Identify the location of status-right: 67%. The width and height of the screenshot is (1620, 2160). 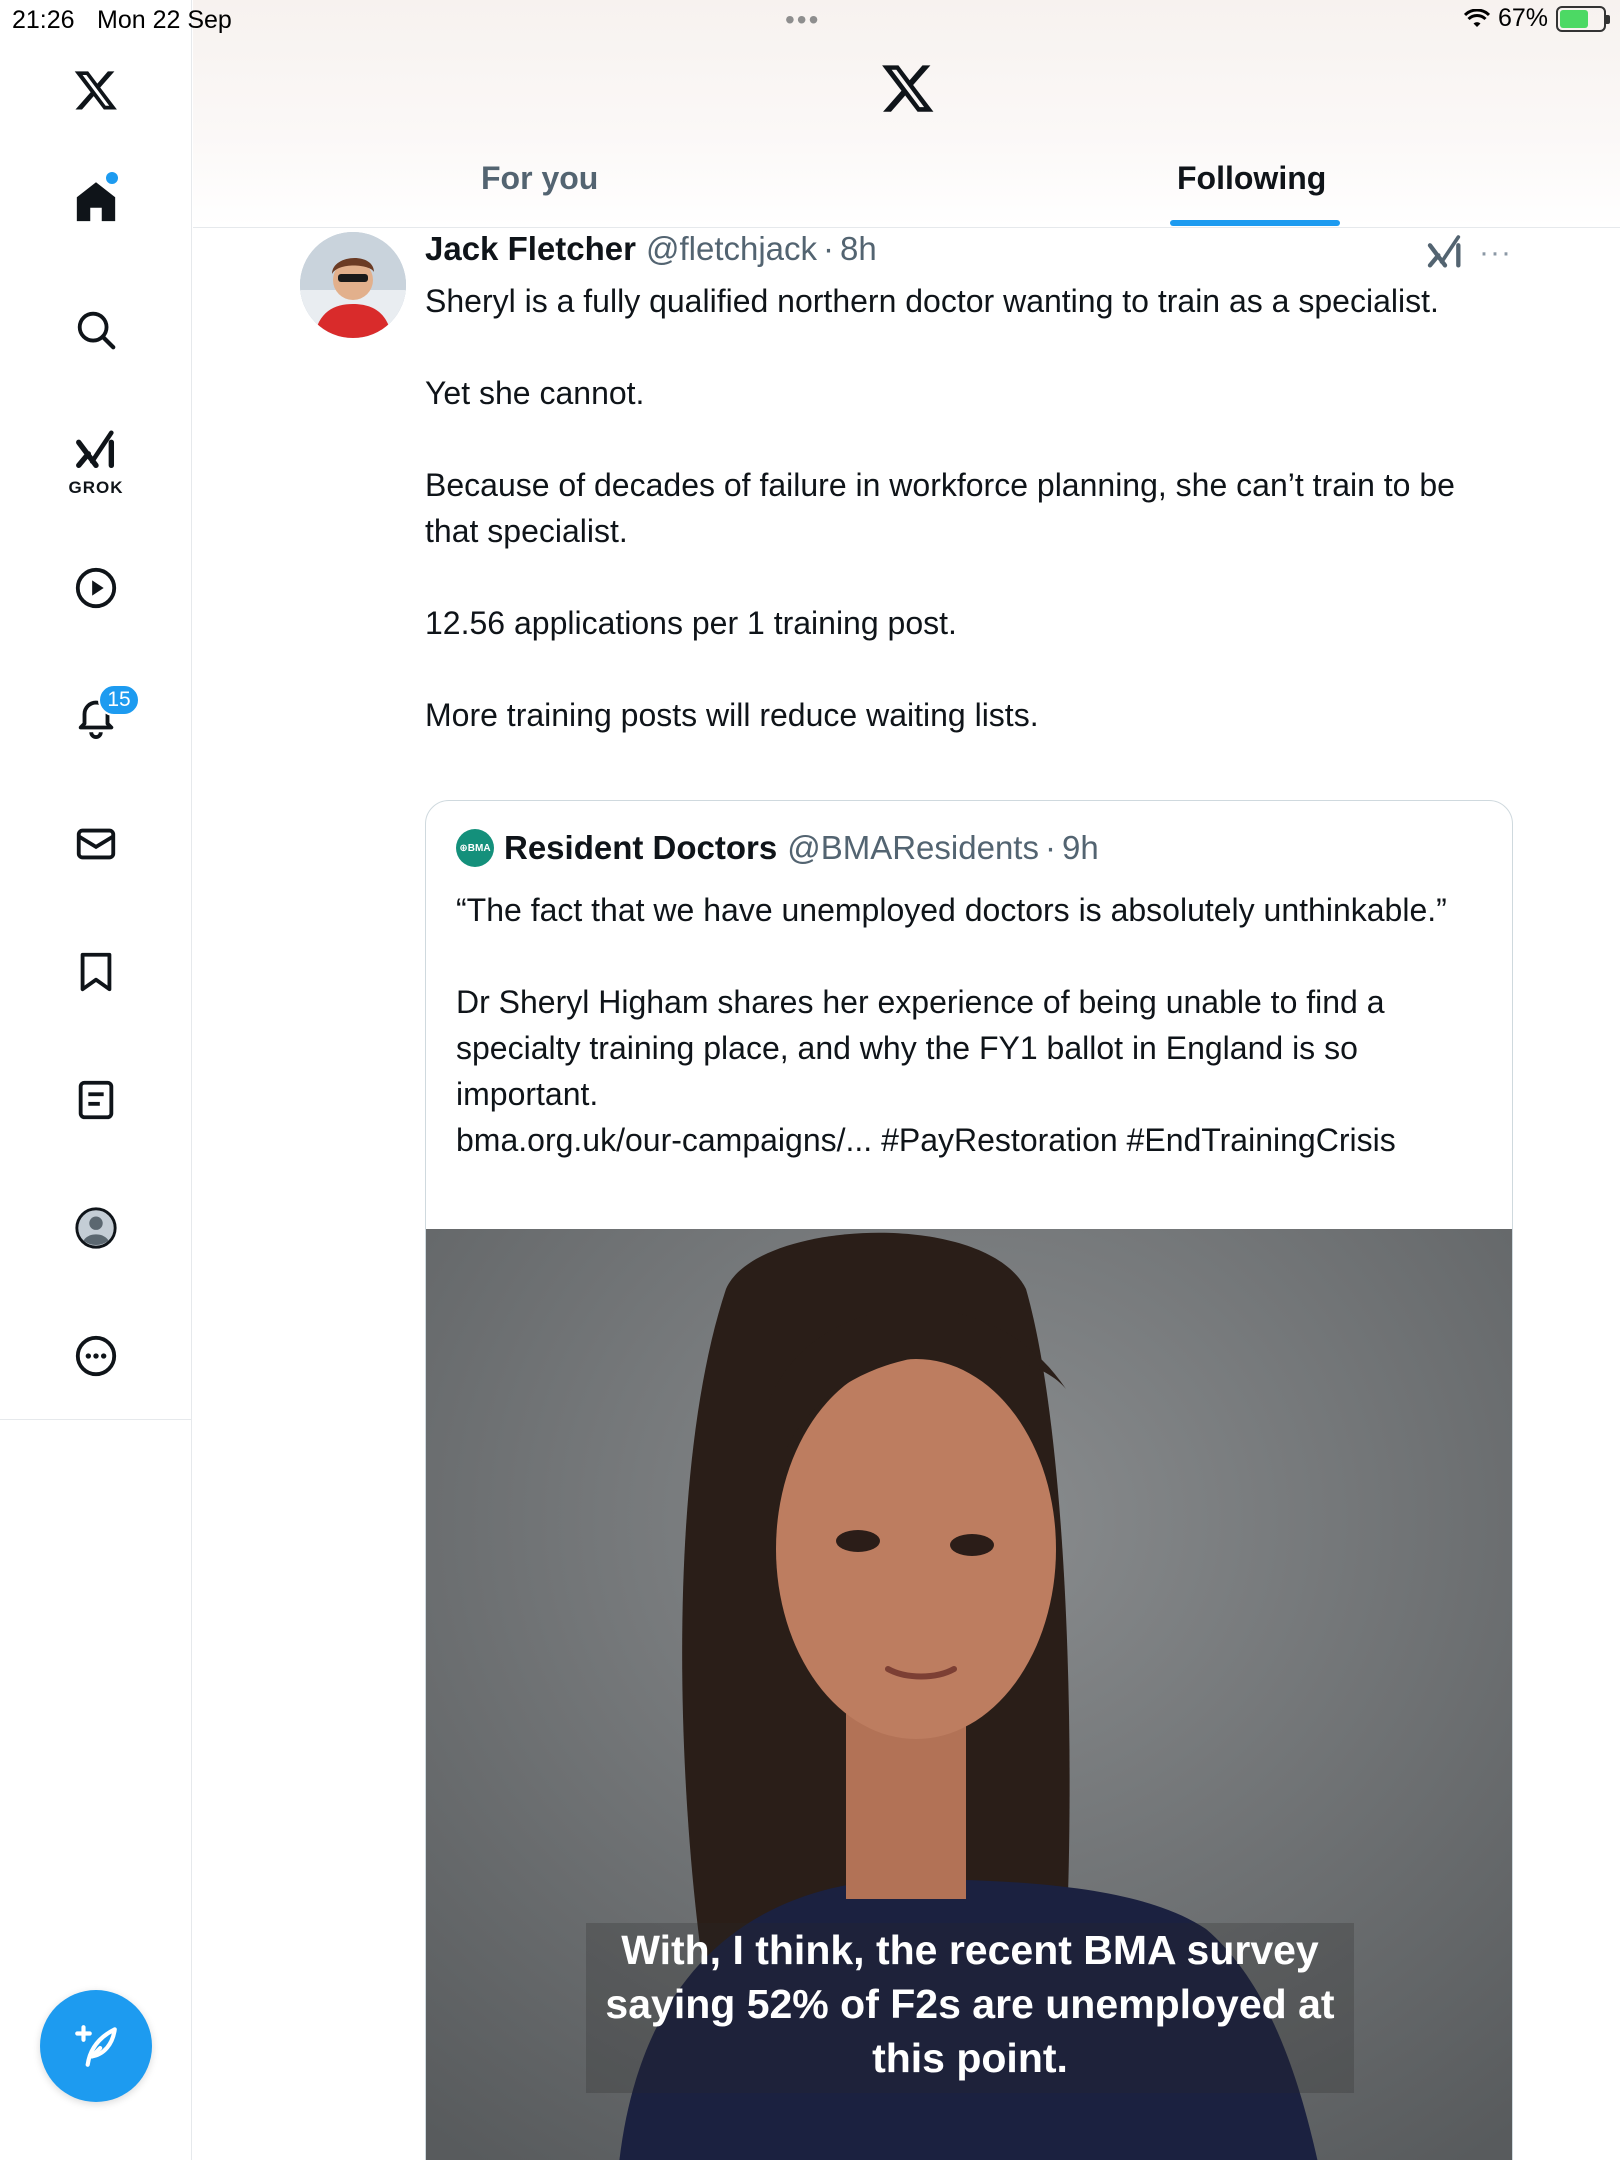
(1536, 18).